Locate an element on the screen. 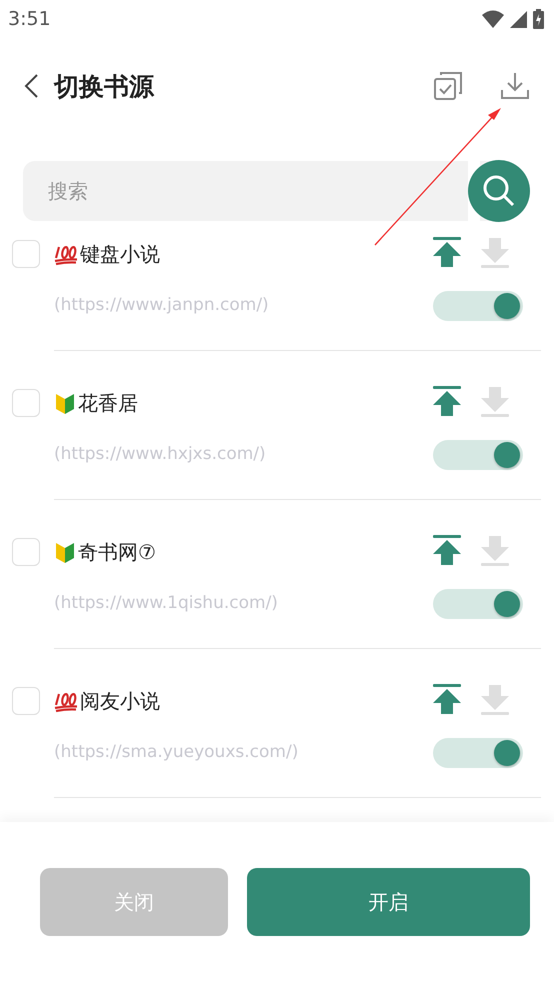  back-icon is located at coordinates (31, 86).